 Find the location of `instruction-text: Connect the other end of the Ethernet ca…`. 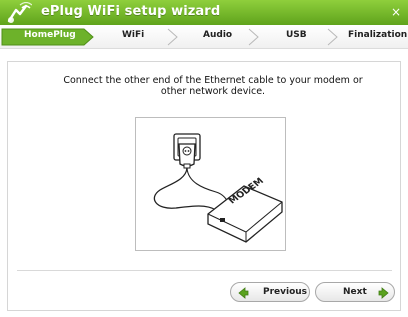

instruction-text: Connect the other end of the Ethernet ca… is located at coordinates (213, 86).